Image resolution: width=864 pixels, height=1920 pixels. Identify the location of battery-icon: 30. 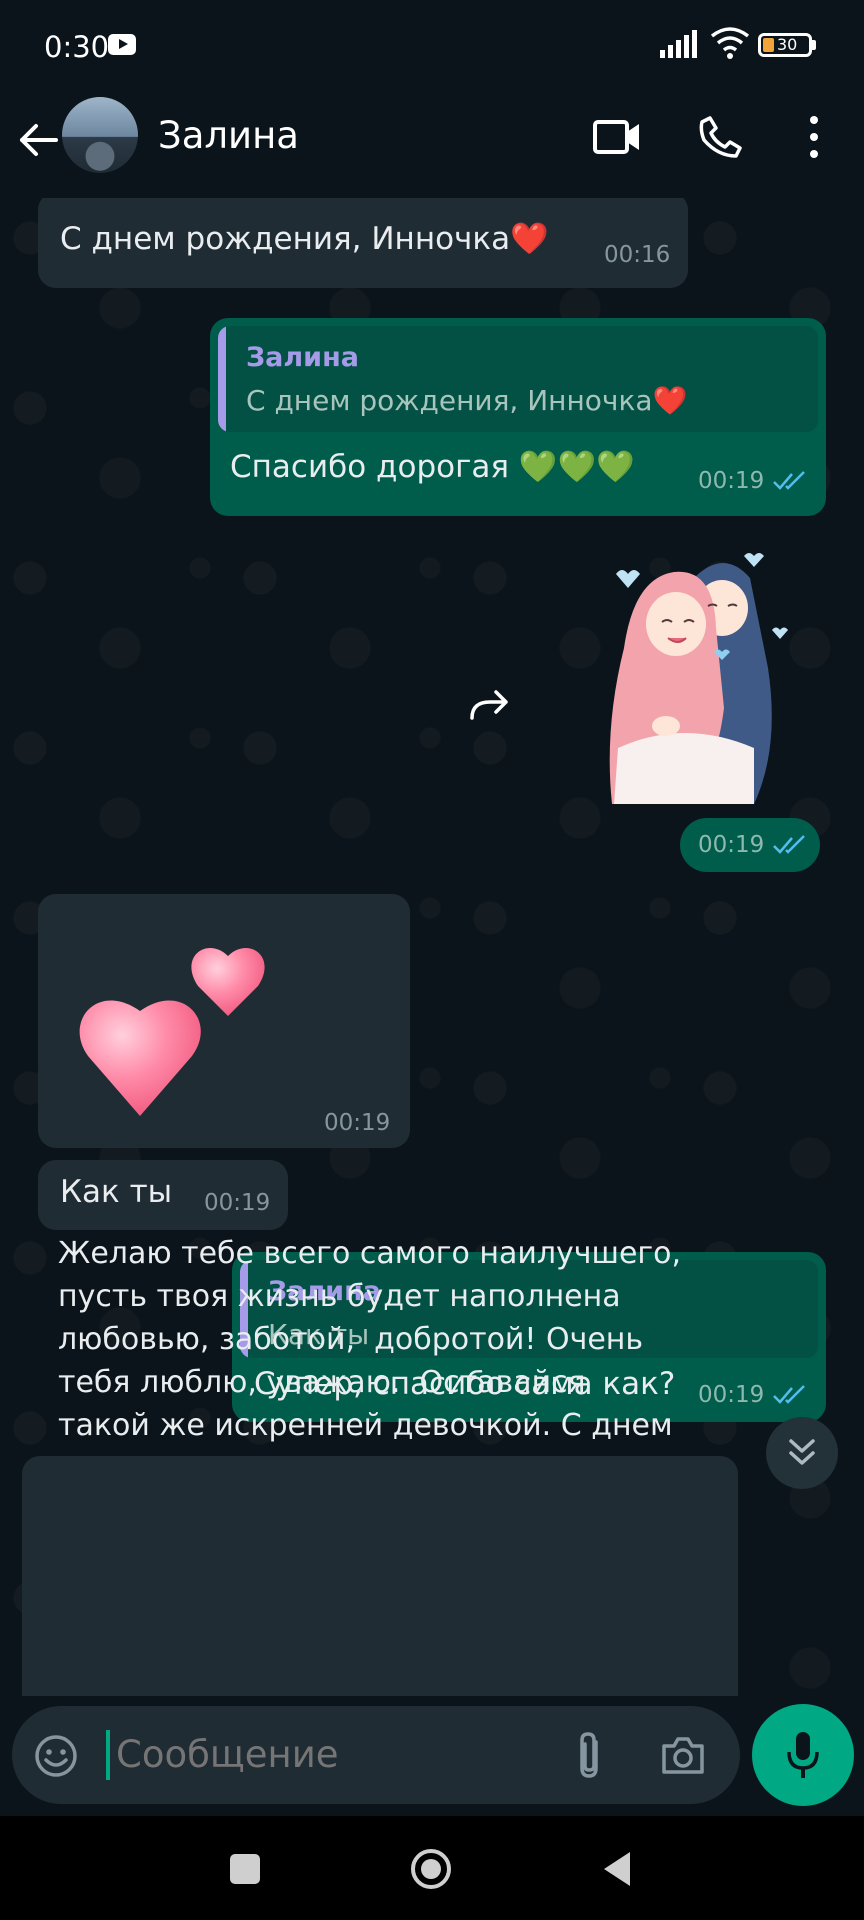
(785, 45).